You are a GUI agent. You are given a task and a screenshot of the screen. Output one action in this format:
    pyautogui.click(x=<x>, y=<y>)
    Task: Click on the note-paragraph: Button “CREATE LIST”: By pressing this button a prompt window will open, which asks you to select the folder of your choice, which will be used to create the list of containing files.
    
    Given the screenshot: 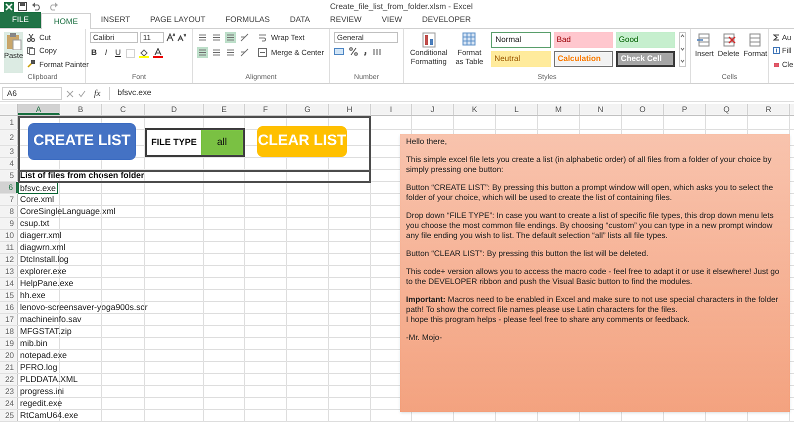 What is the action you would take?
    pyautogui.click(x=590, y=193)
    